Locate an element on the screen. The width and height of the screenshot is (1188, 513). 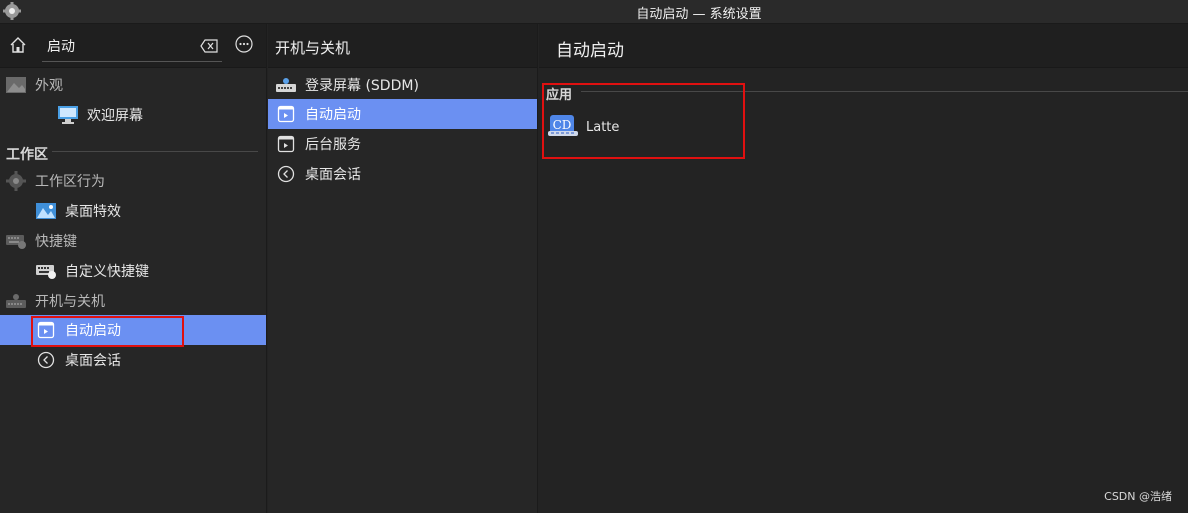
sidebar-item-label: 欢迎屏幕 is located at coordinates (115, 116).